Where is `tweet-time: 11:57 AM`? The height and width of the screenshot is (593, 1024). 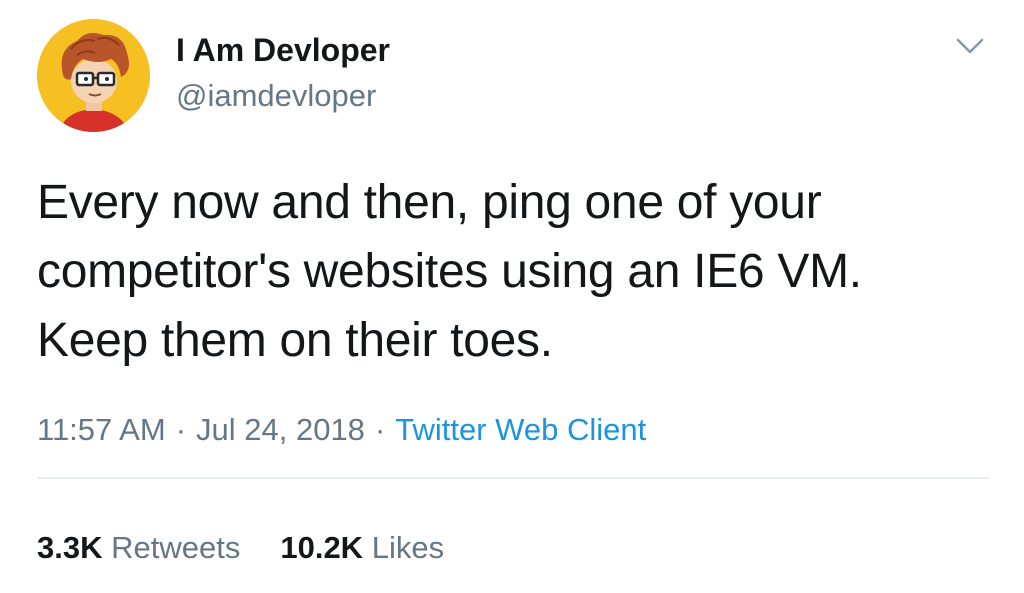 tweet-time: 11:57 AM is located at coordinates (101, 429).